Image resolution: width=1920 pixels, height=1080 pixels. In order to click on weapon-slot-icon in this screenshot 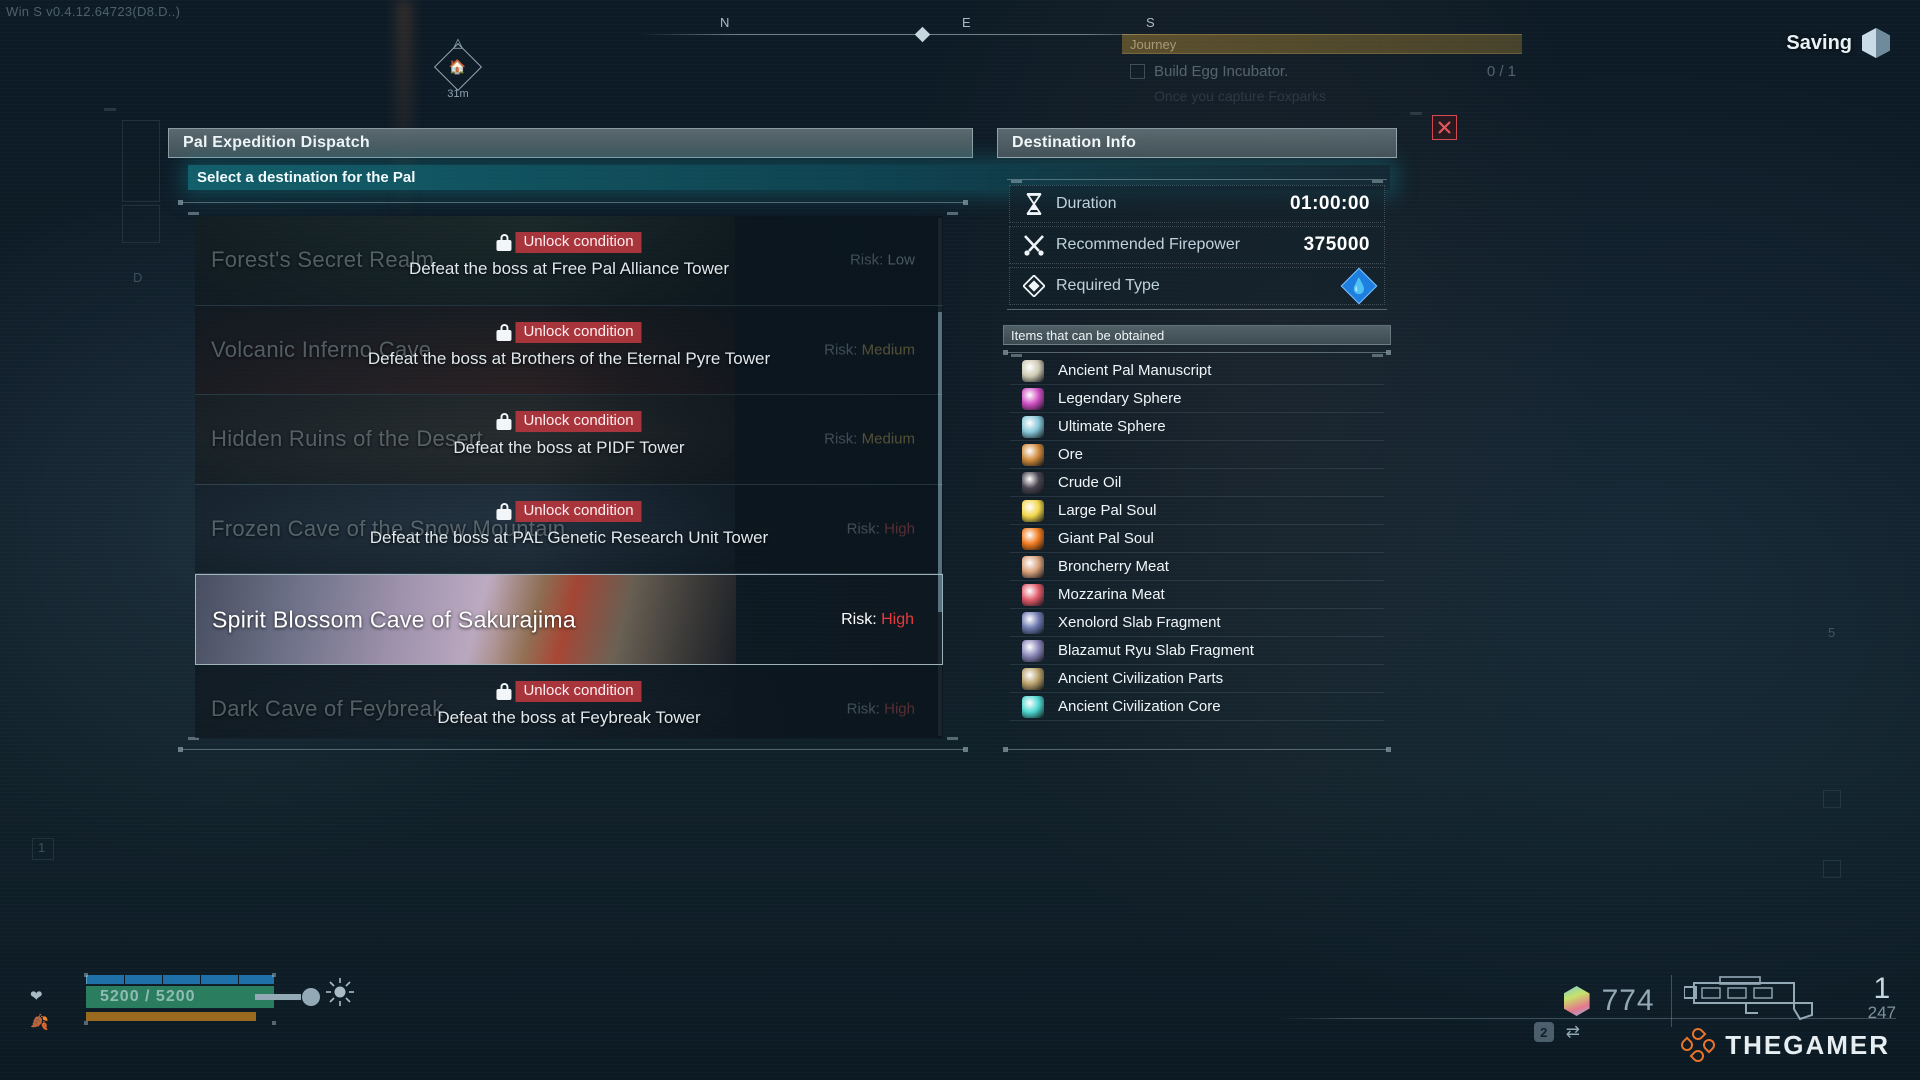, I will do `click(290, 998)`.